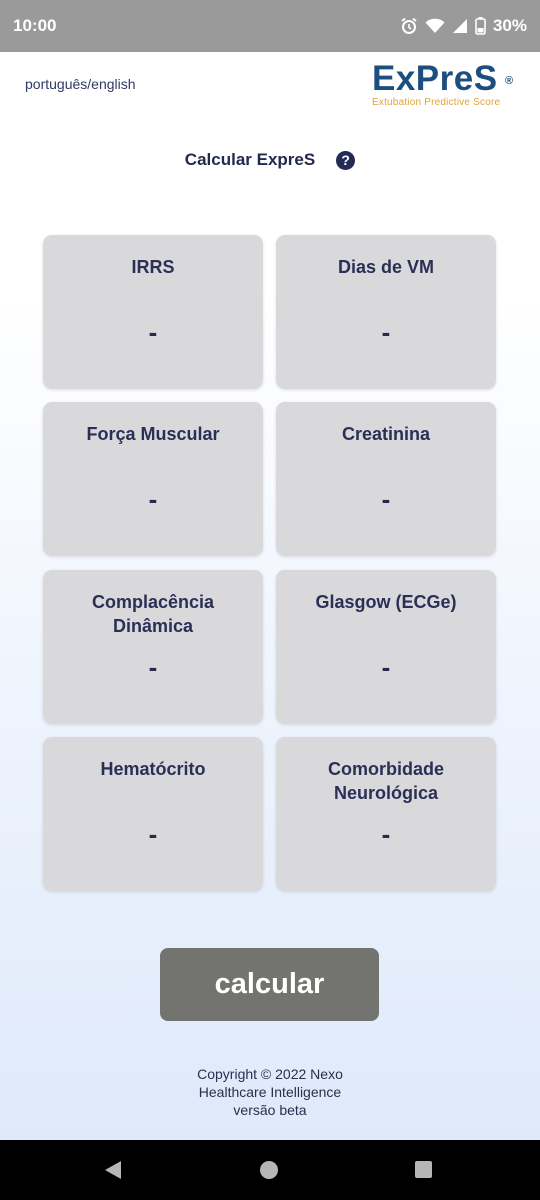  Describe the element at coordinates (480, 26) in the screenshot. I see `battery-icon` at that location.